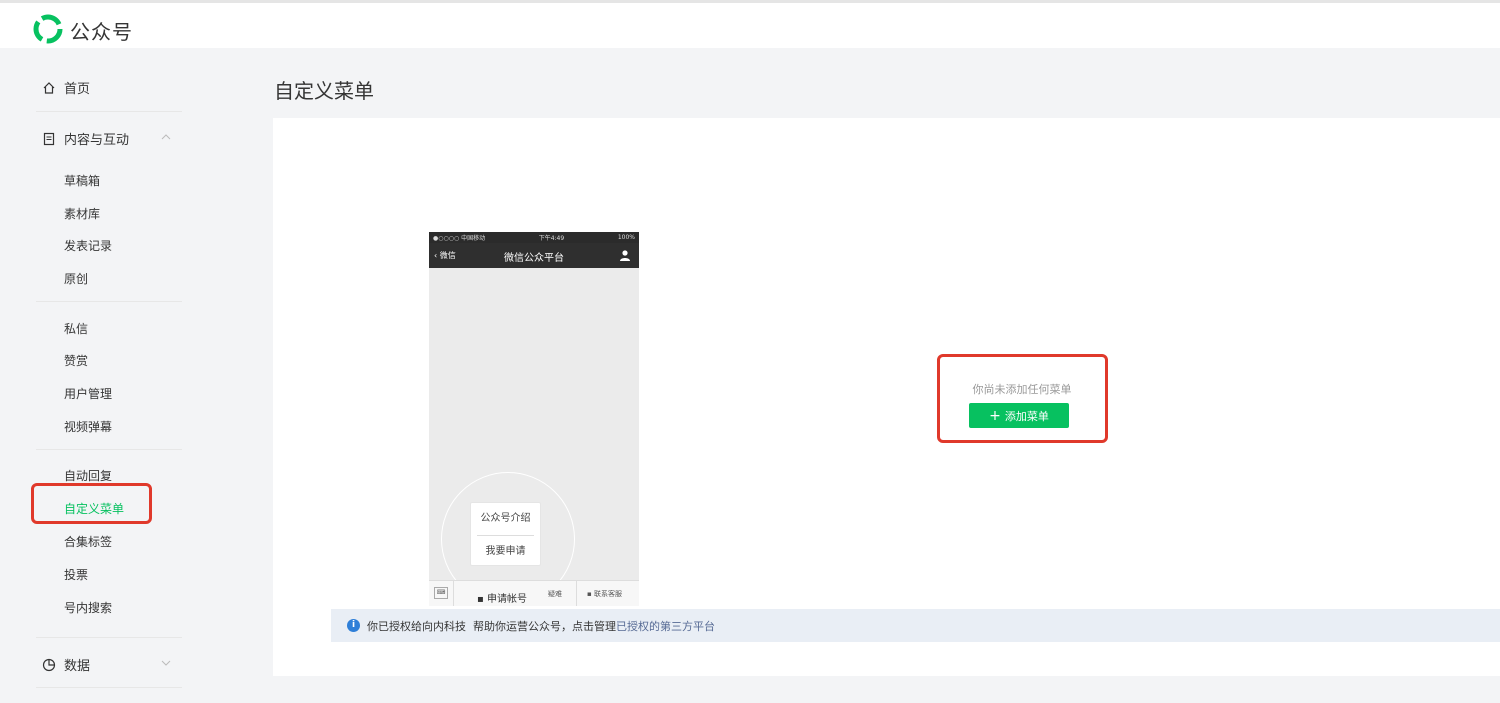 The image size is (1500, 703). Describe the element at coordinates (49, 138) in the screenshot. I see `document-icon` at that location.